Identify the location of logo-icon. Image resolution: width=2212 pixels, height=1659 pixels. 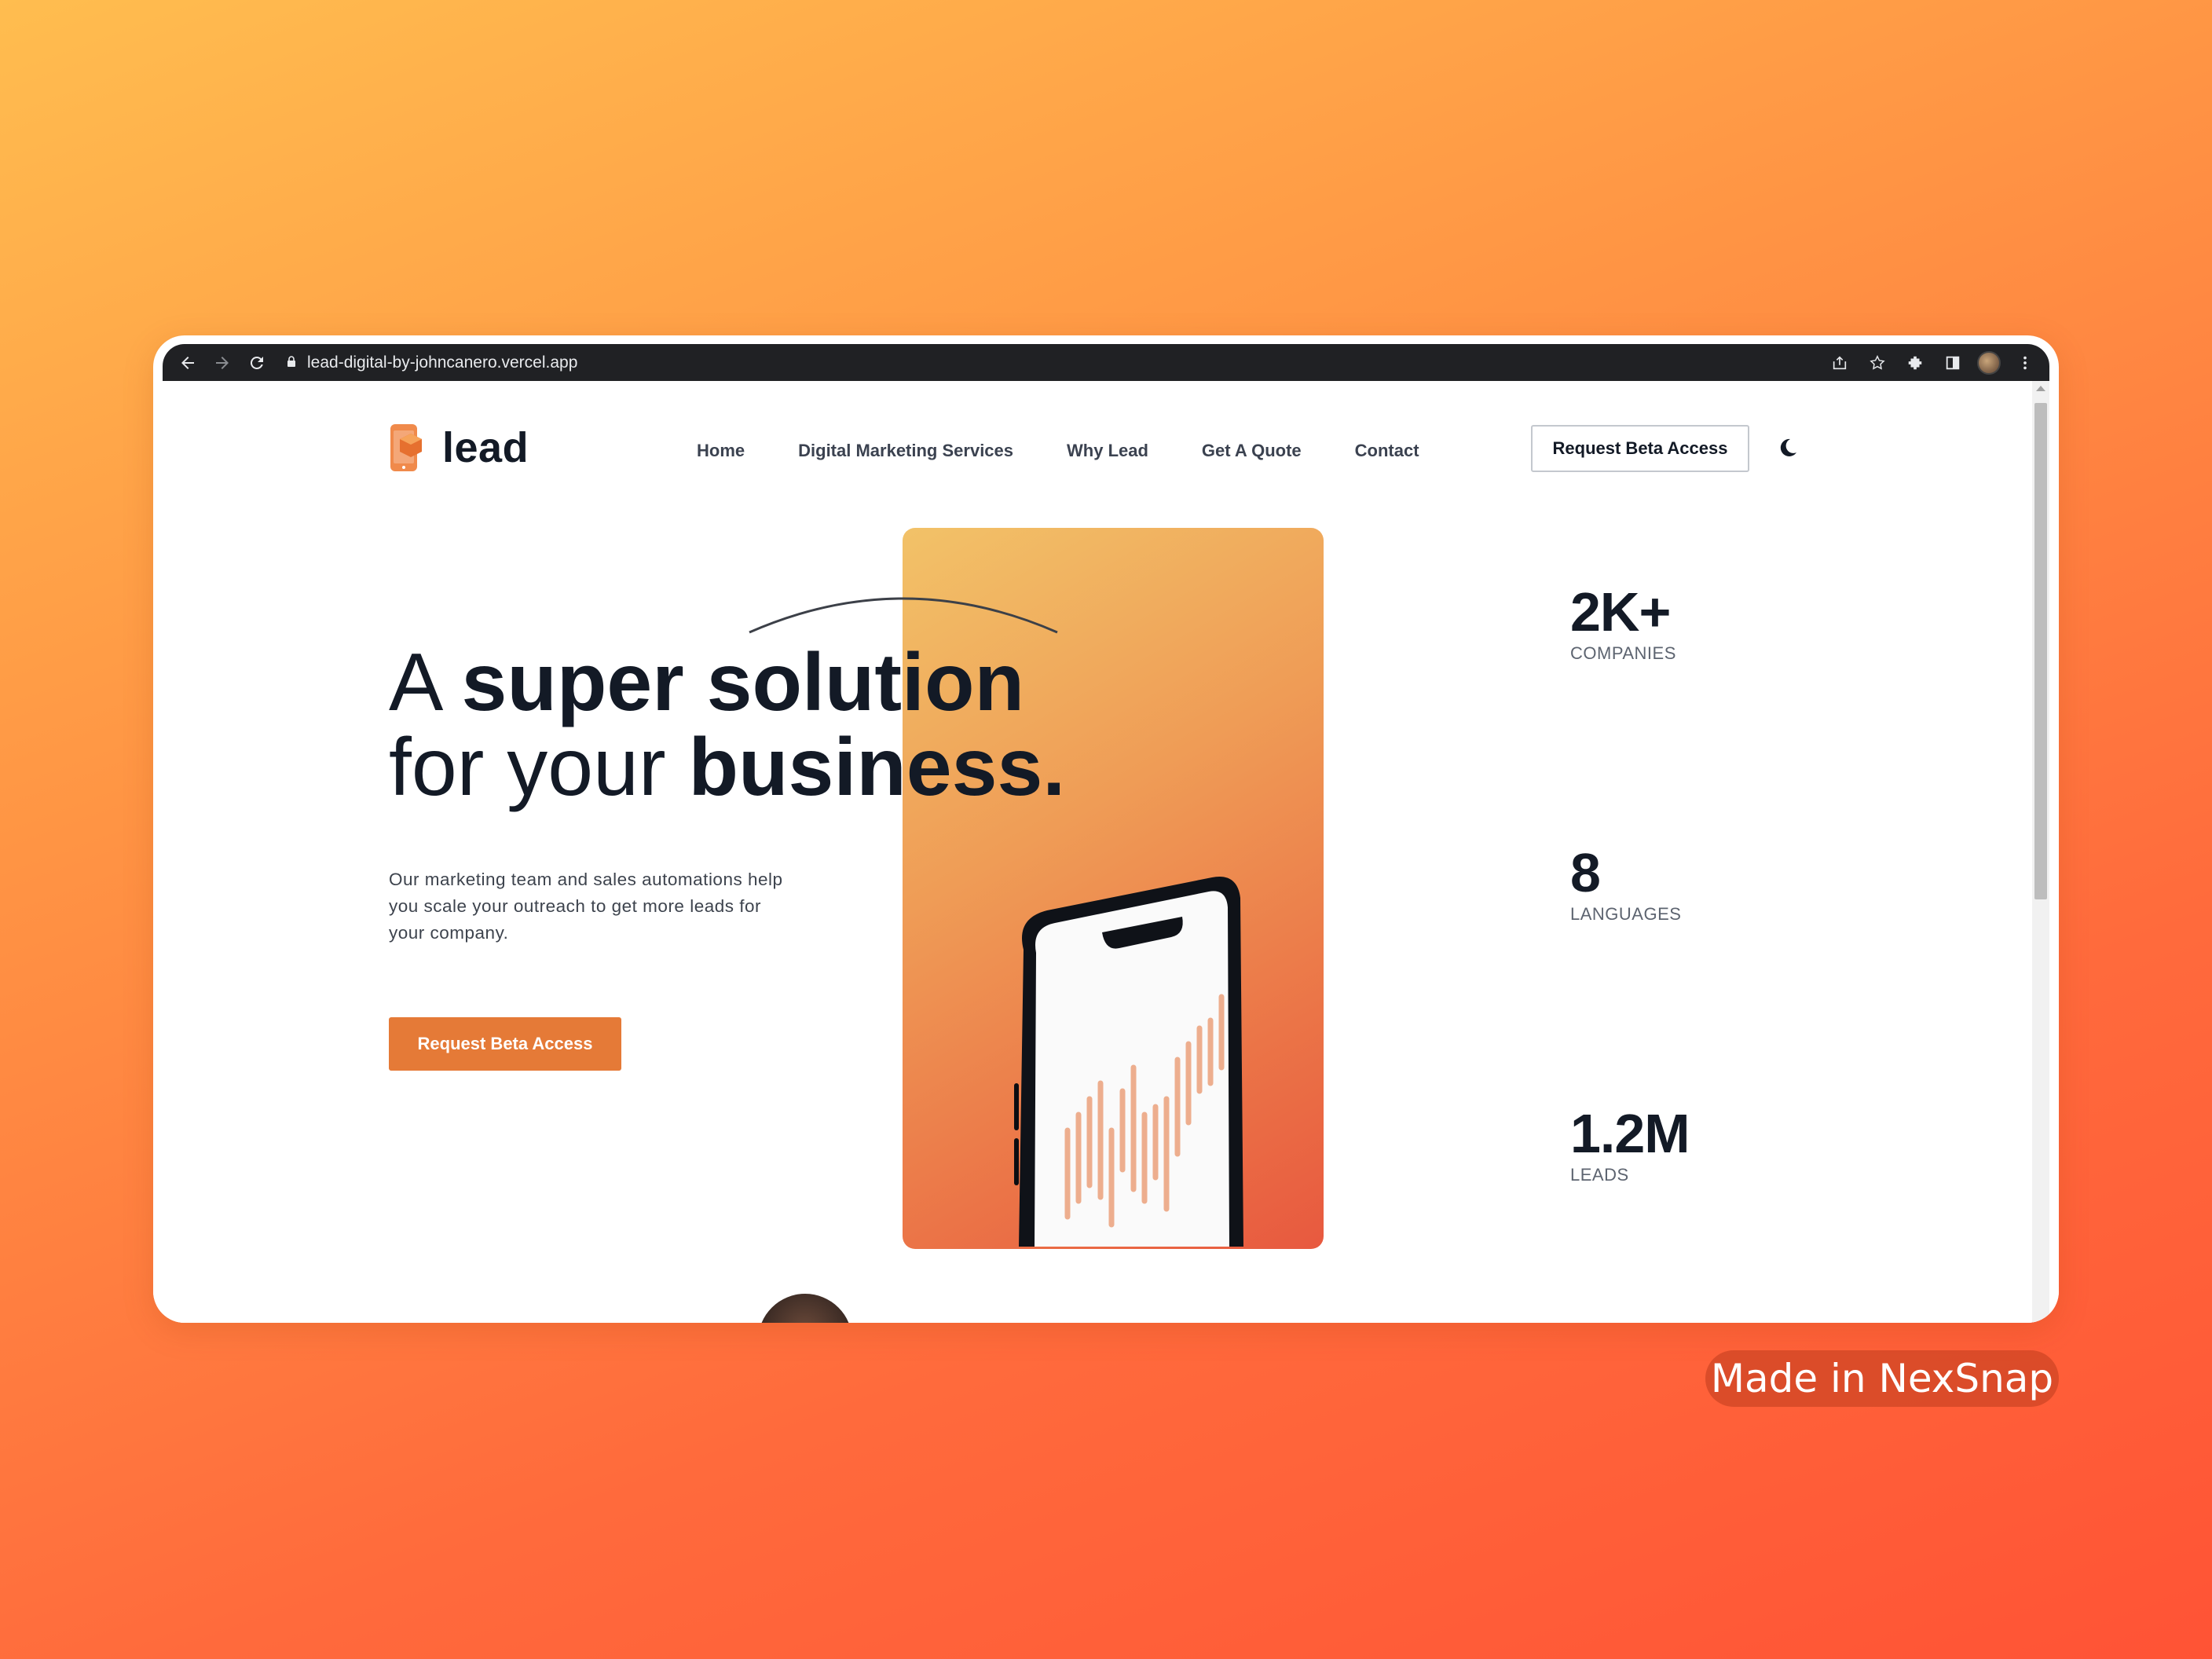
(406, 447).